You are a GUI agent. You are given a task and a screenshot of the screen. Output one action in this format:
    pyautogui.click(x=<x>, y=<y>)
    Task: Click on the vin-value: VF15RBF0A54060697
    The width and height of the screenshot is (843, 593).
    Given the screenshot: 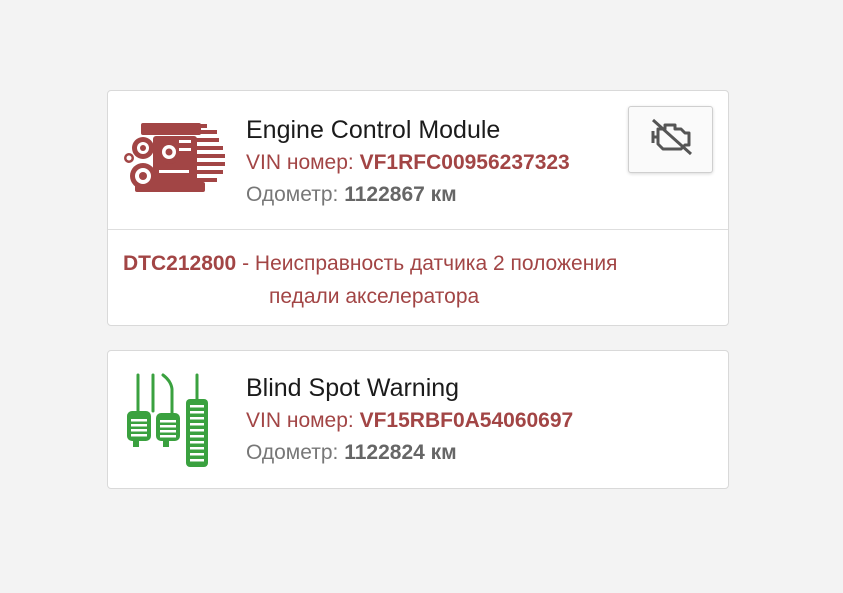 What is the action you would take?
    pyautogui.click(x=466, y=420)
    